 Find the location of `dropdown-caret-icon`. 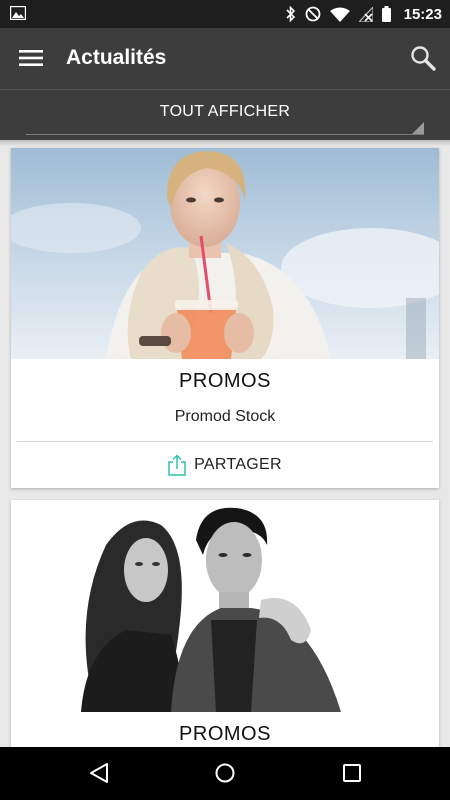

dropdown-caret-icon is located at coordinates (418, 128).